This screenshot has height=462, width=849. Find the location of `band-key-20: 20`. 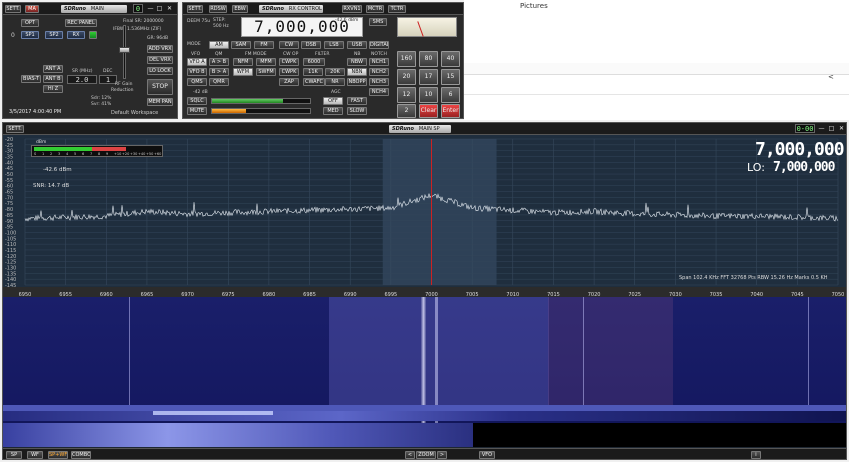

band-key-20: 20 is located at coordinates (406, 77).